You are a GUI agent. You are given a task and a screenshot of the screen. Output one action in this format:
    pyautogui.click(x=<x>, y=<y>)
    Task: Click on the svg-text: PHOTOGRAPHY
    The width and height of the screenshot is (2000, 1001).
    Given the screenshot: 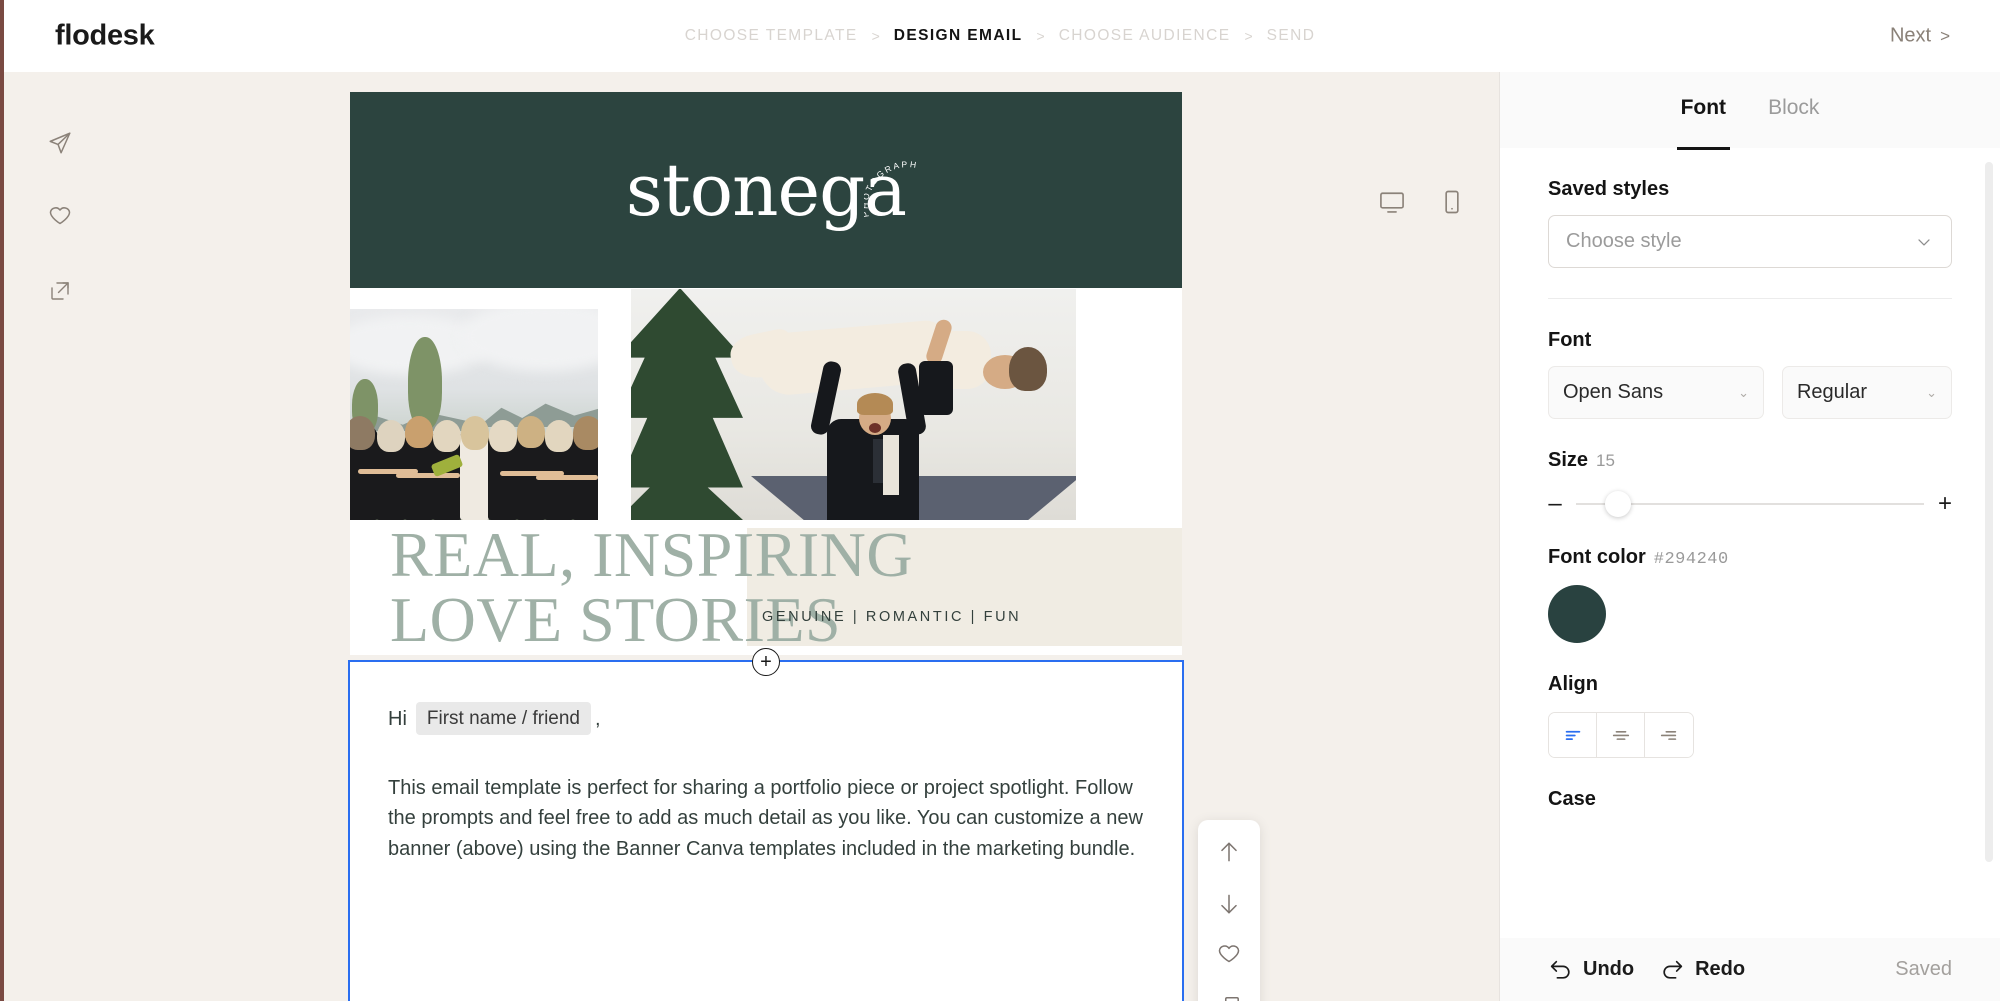 What is the action you would take?
    pyautogui.click(x=891, y=189)
    